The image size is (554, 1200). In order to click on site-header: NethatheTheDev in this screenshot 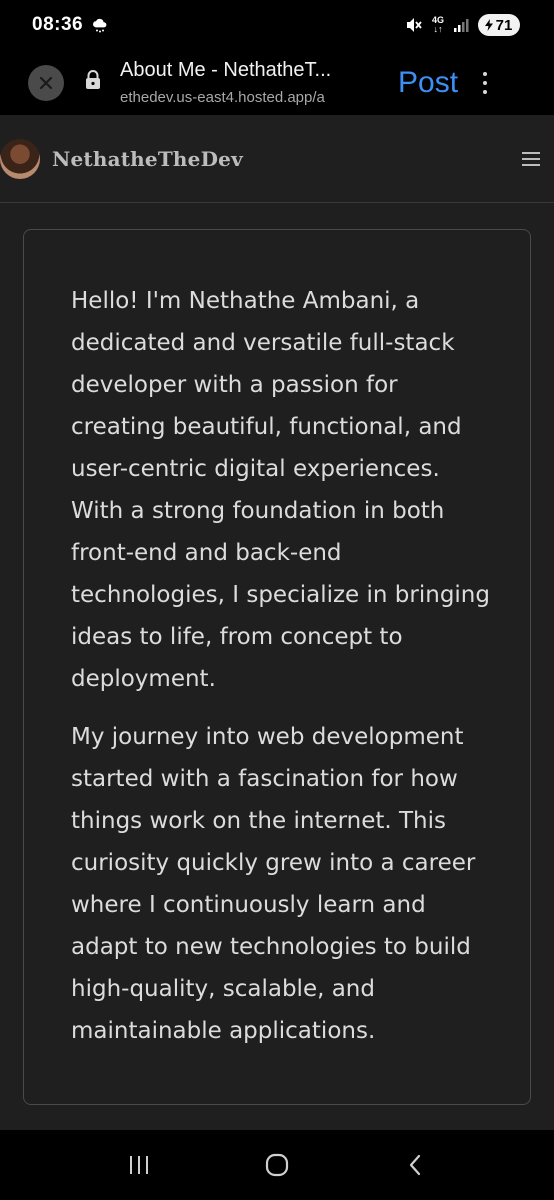, I will do `click(277, 159)`.